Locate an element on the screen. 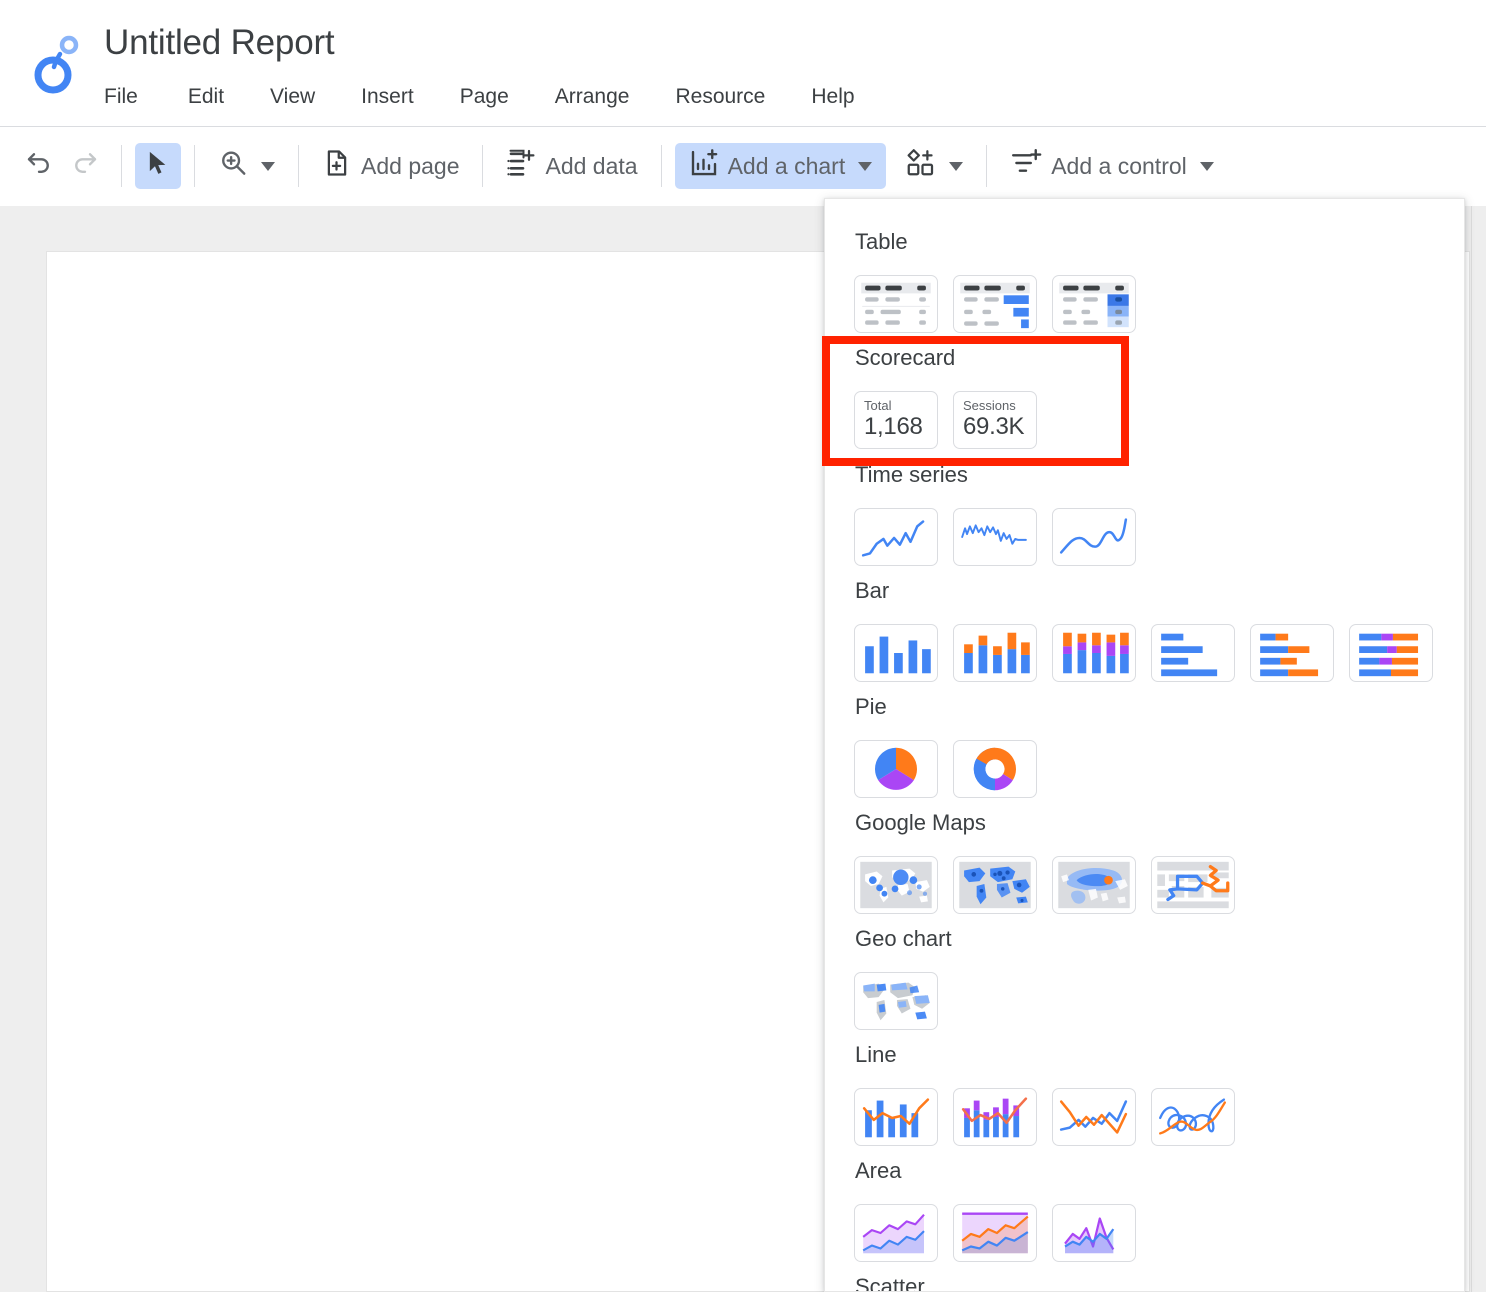 The height and width of the screenshot is (1292, 1486). chart-type-scorecard-compact: Sessions 69.3K is located at coordinates (995, 420).